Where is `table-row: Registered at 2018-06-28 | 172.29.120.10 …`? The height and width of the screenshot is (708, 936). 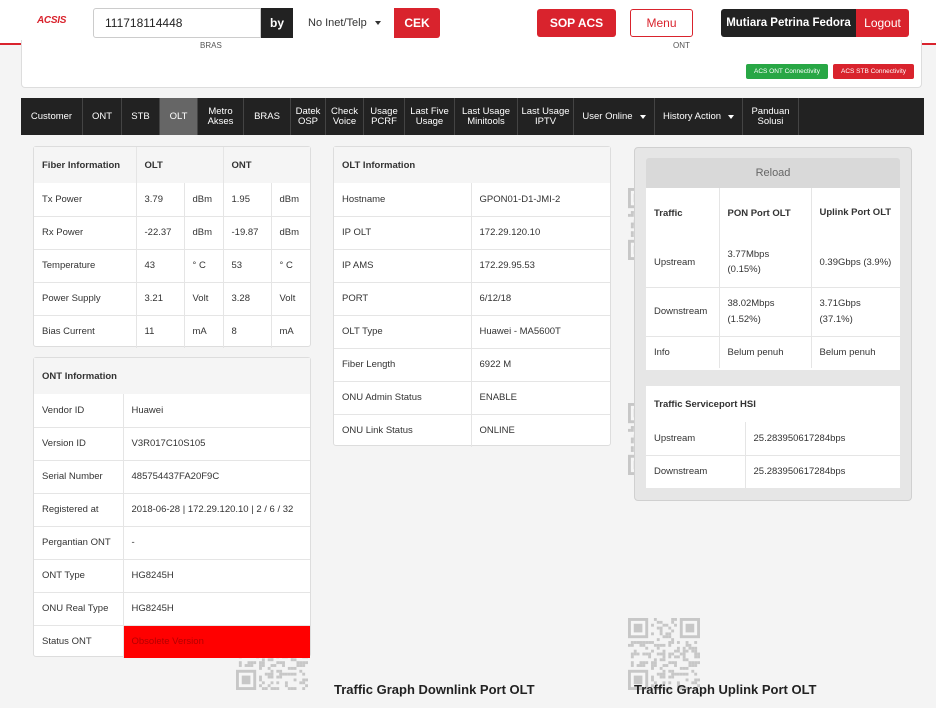
table-row: Registered at 2018-06-28 | 172.29.120.10 … is located at coordinates (172, 509).